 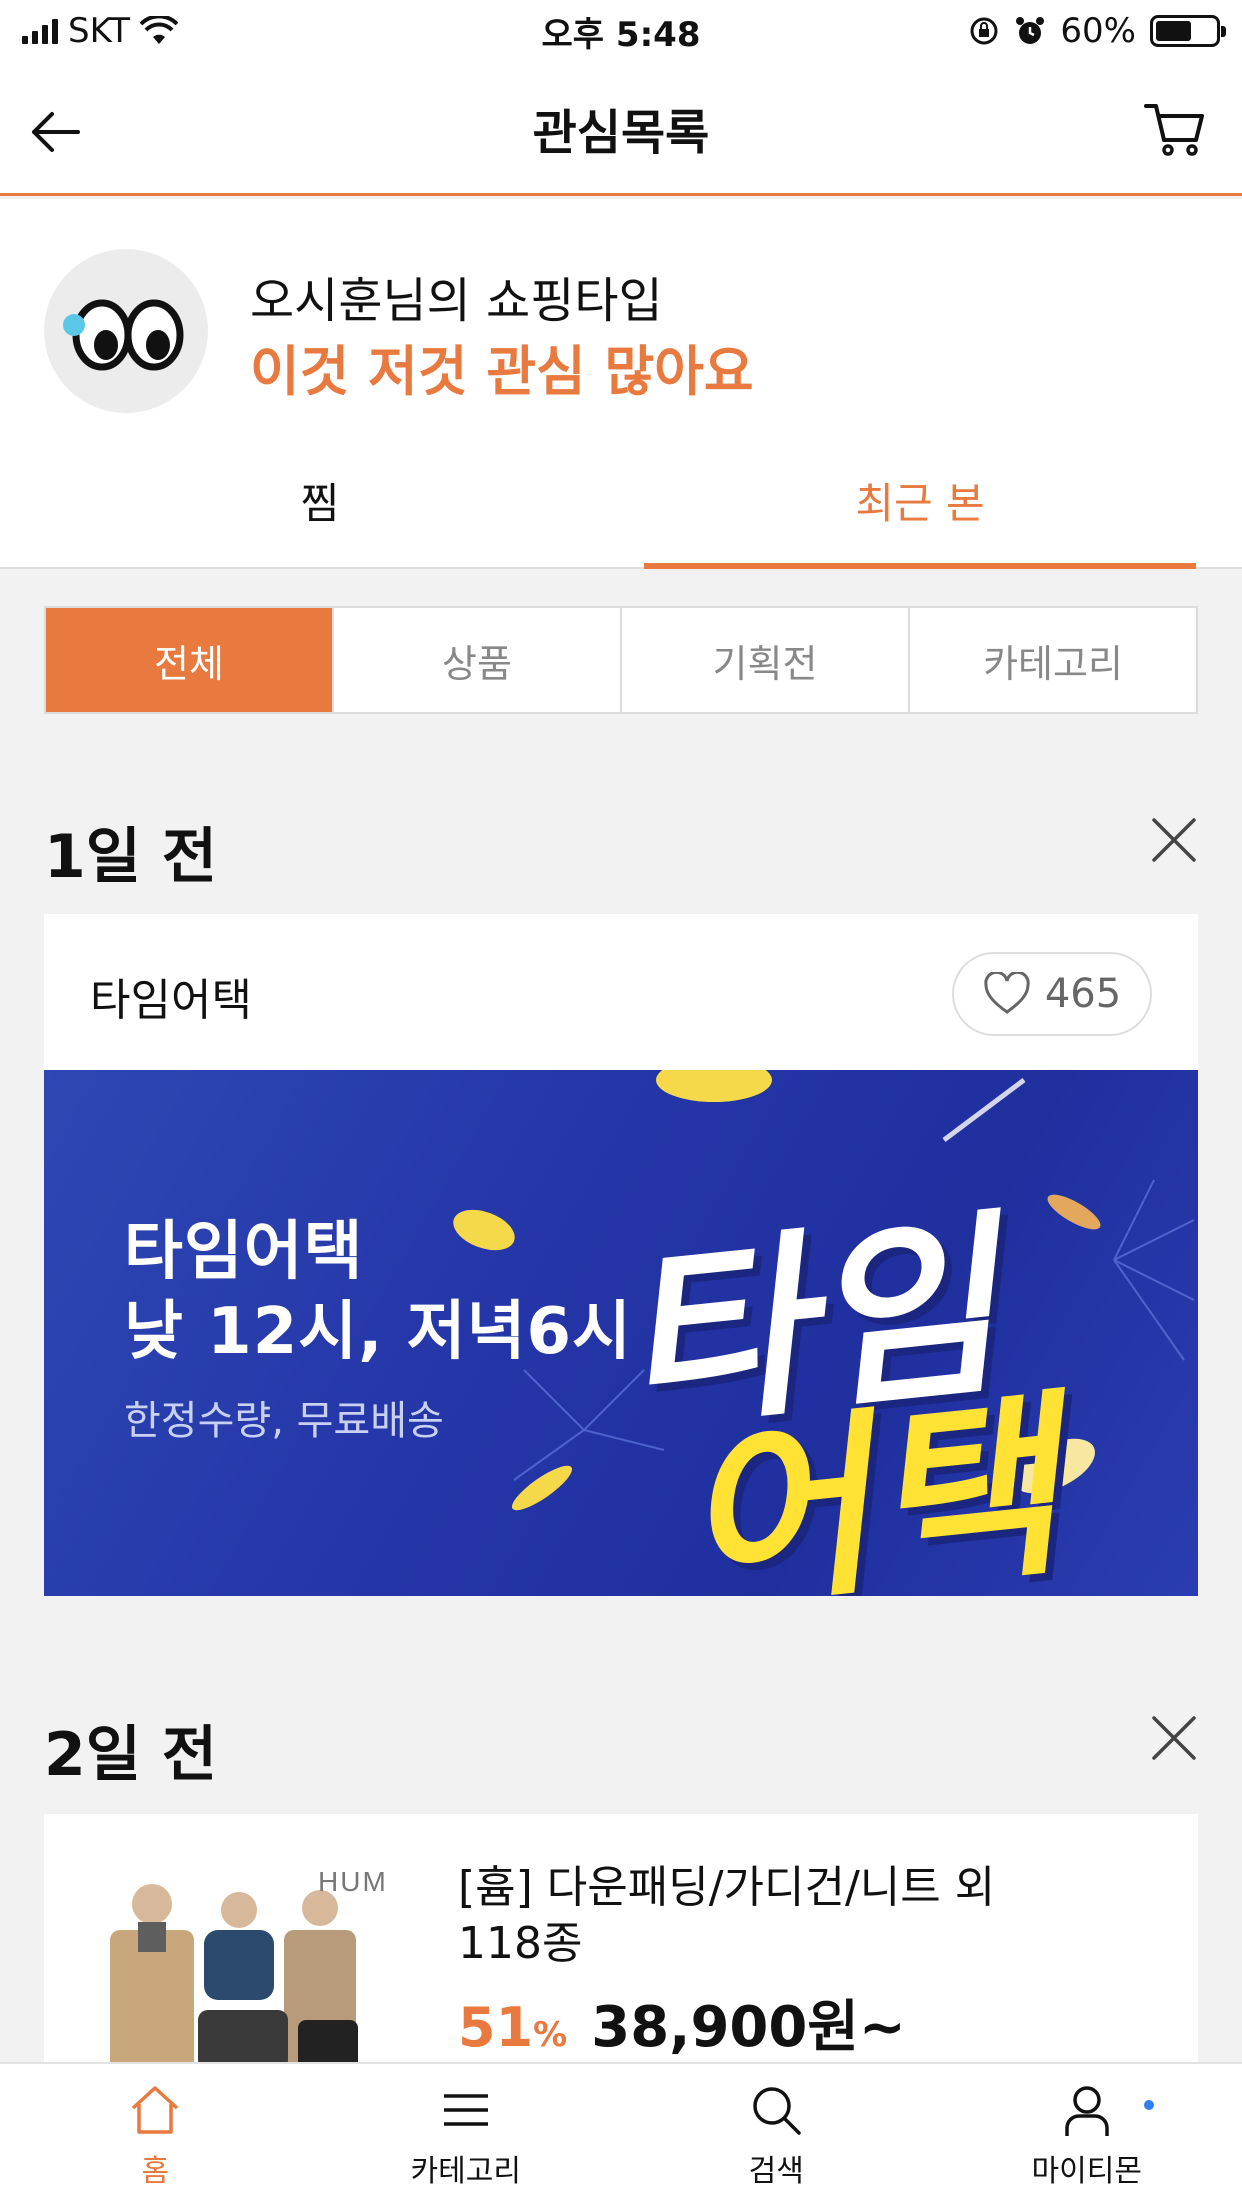 I want to click on tab-bar: 찜 최근 본, so click(x=621, y=500).